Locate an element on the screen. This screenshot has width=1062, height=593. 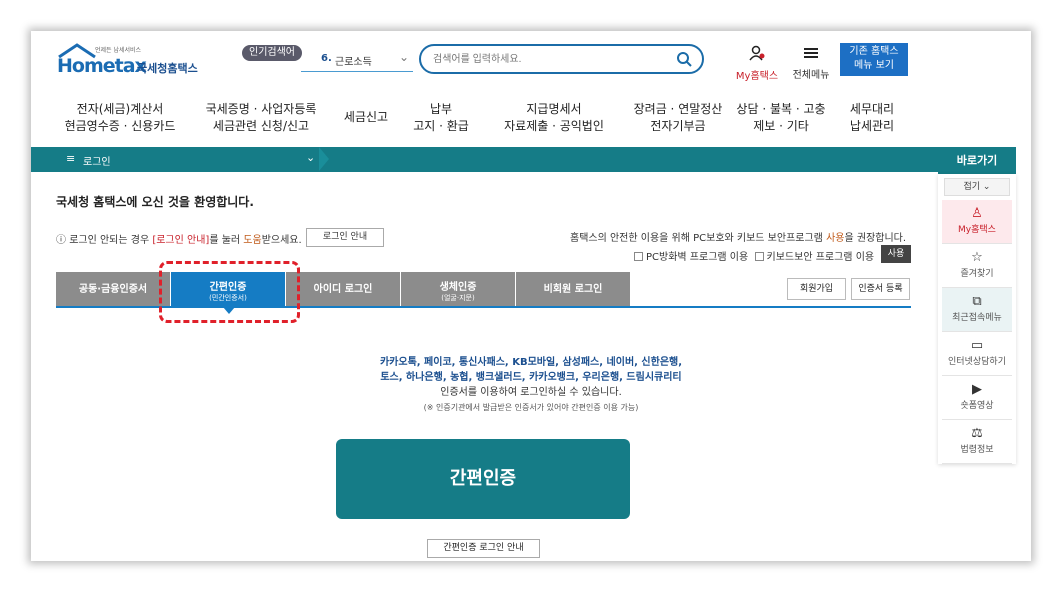
provider-line-2: 토스, 하나은행, 농협, 뱅크샐러드, 카카오뱅크, 우리은행, 드림시큐리티 is located at coordinates (531, 377).